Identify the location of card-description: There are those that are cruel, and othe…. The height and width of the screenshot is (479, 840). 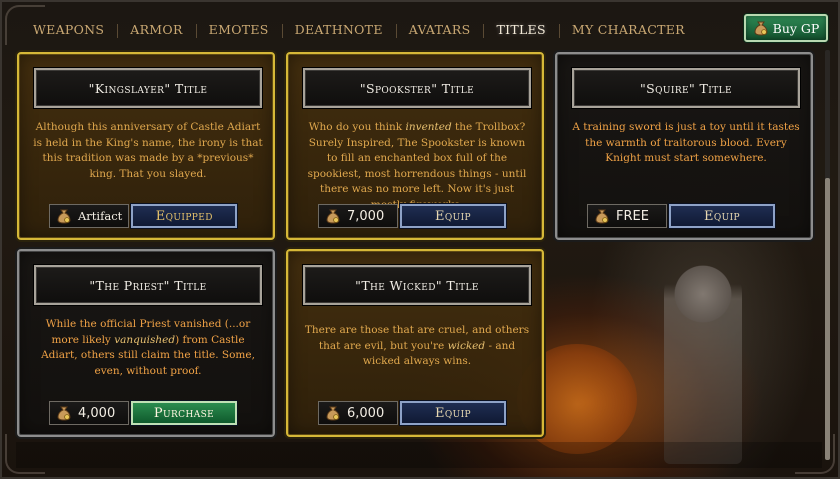
(417, 345).